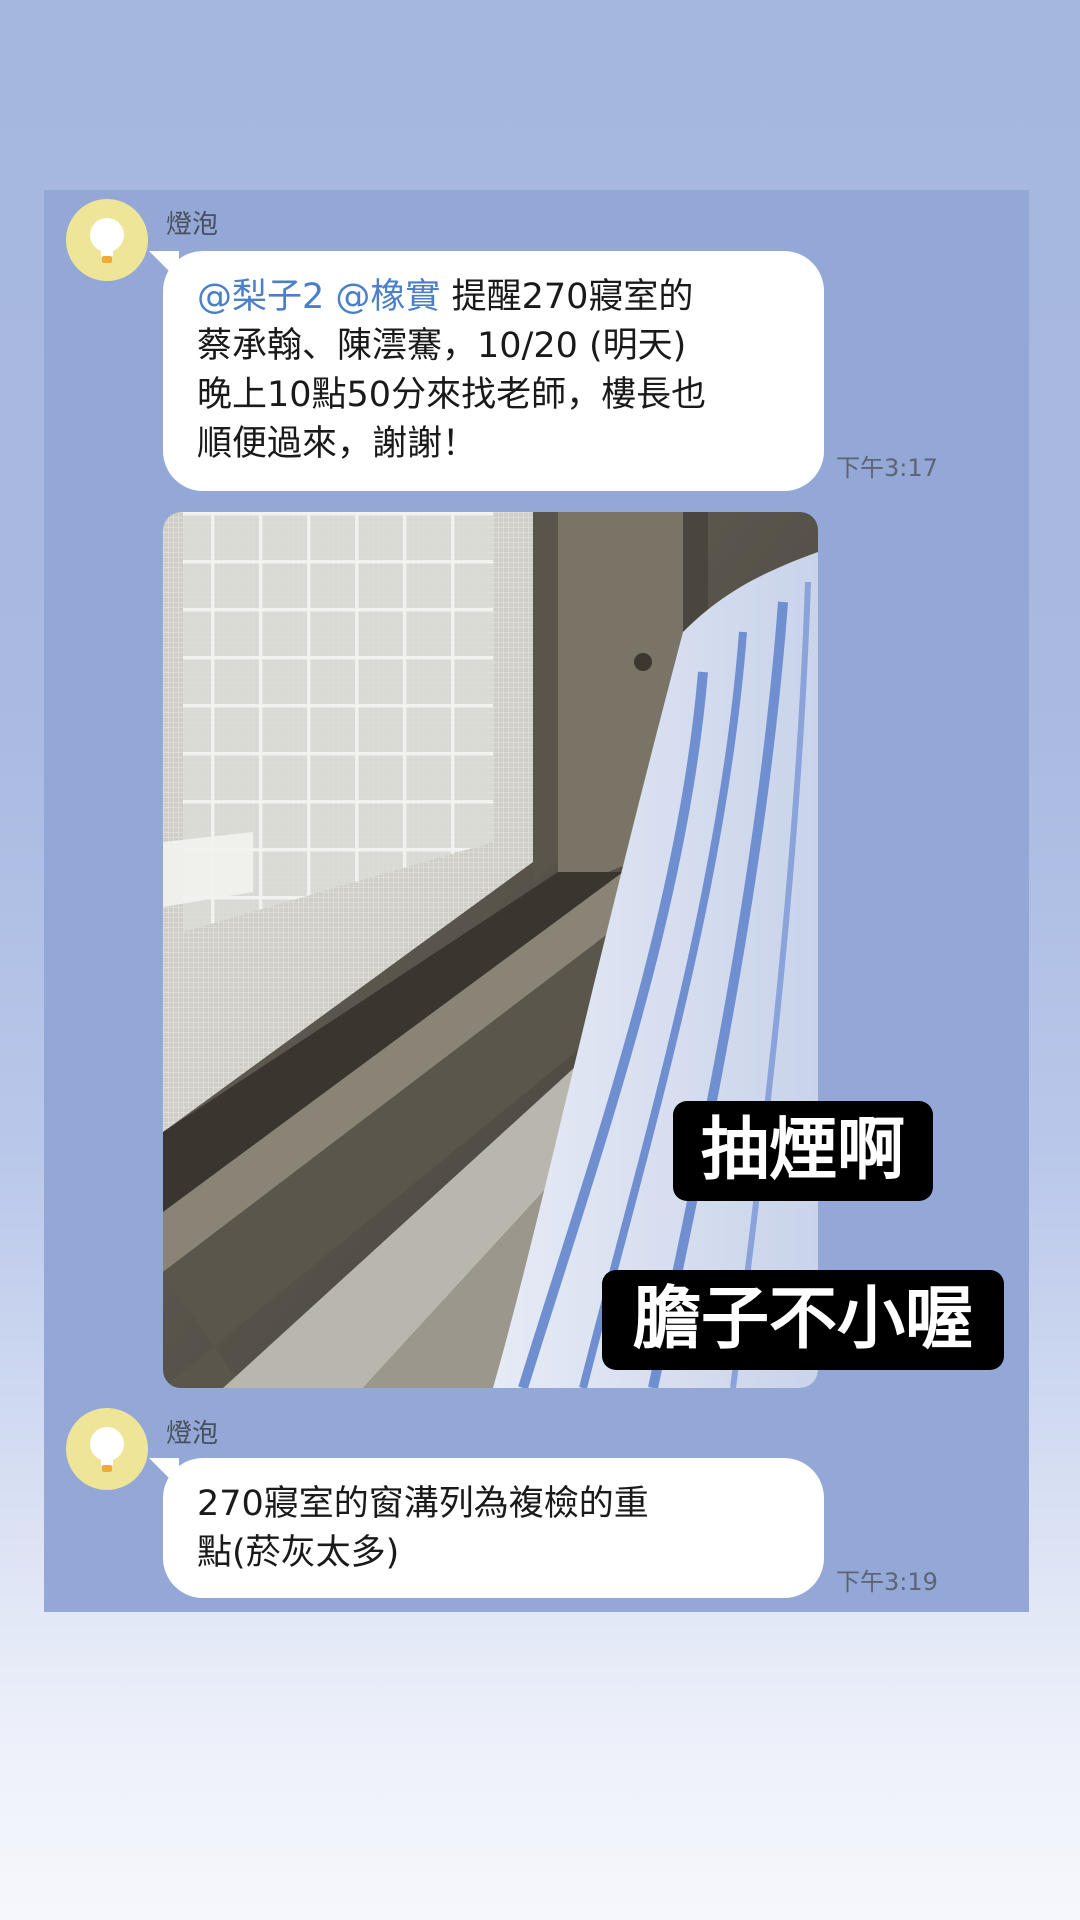 Image resolution: width=1080 pixels, height=1920 pixels. Describe the element at coordinates (298, 1553) in the screenshot. I see `message-line: 點(菸灰太多)` at that location.